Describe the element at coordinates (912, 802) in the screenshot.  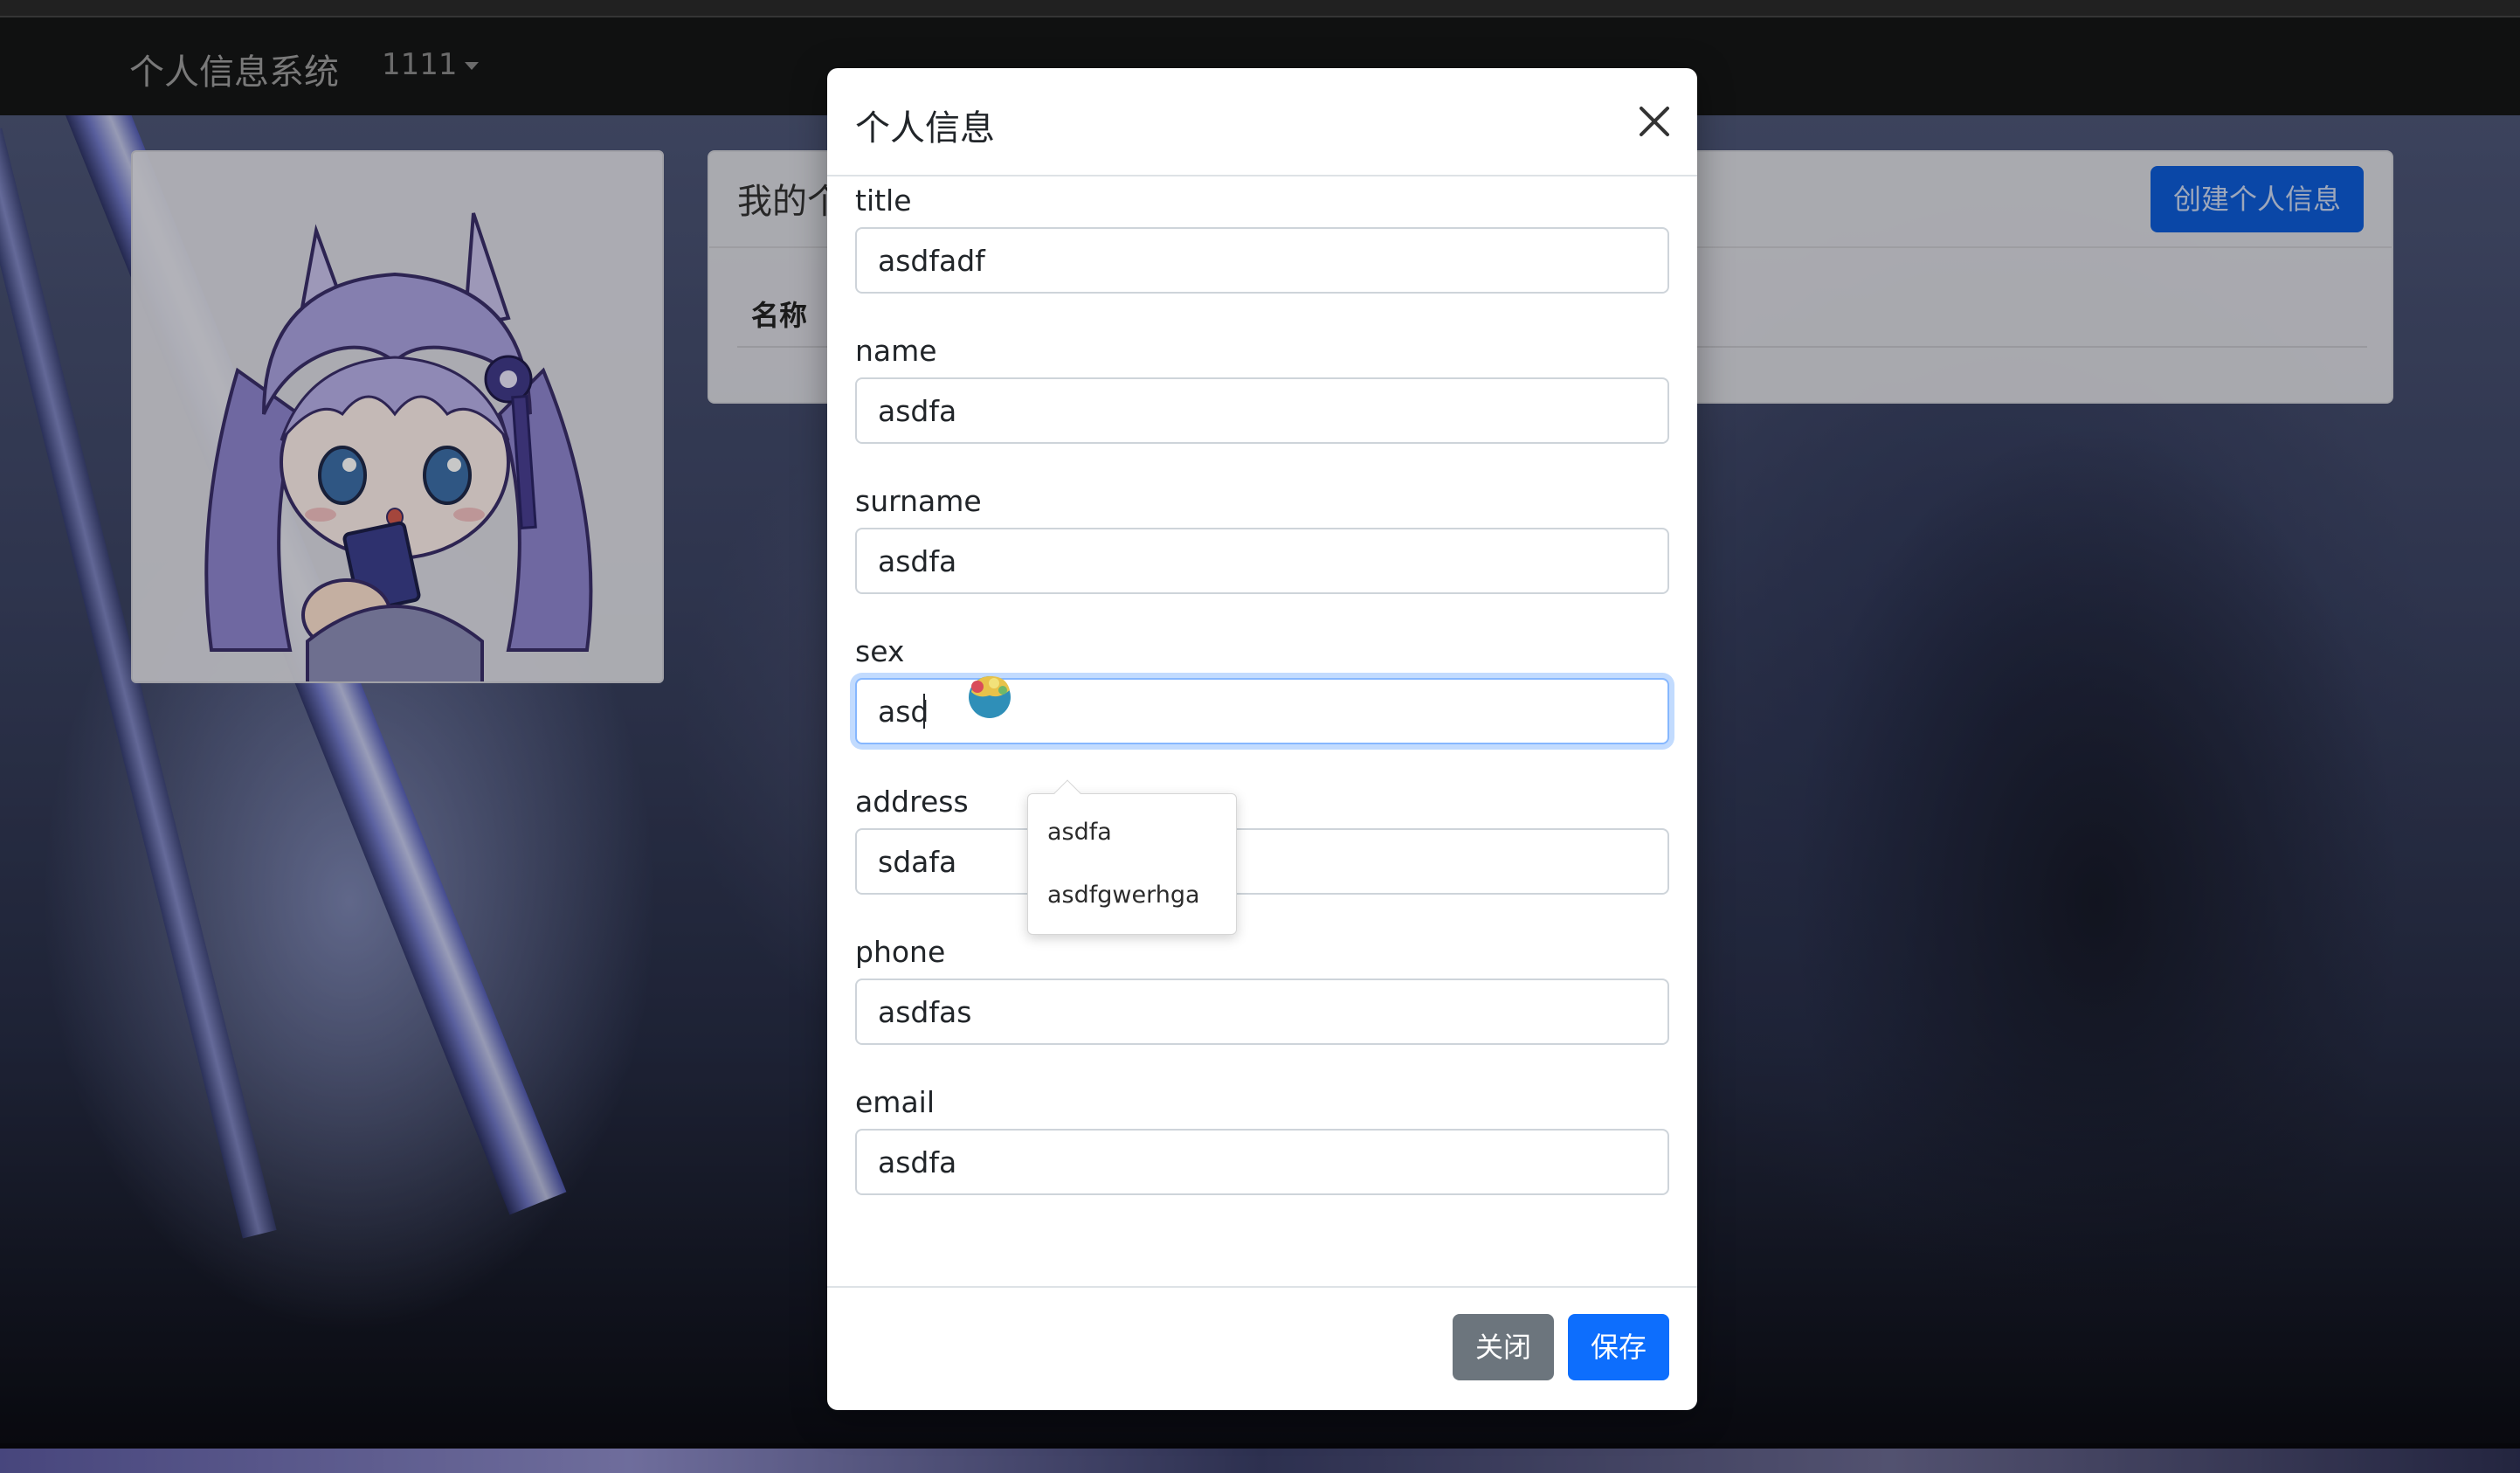
I see `field-label: address` at that location.